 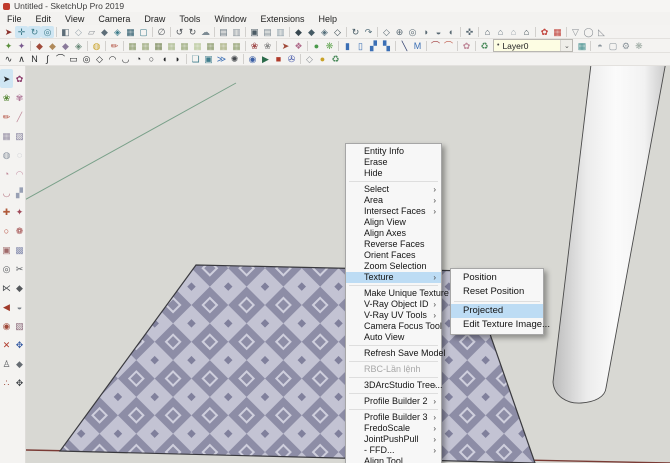 I want to click on ellipse-icon: ◇, so click(x=99, y=59).